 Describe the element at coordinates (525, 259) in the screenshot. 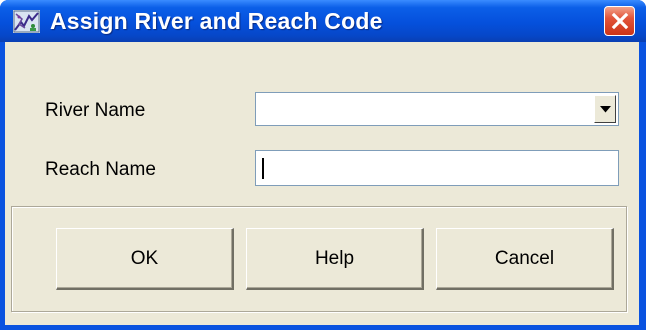

I see `cancel-button: Cancel` at that location.